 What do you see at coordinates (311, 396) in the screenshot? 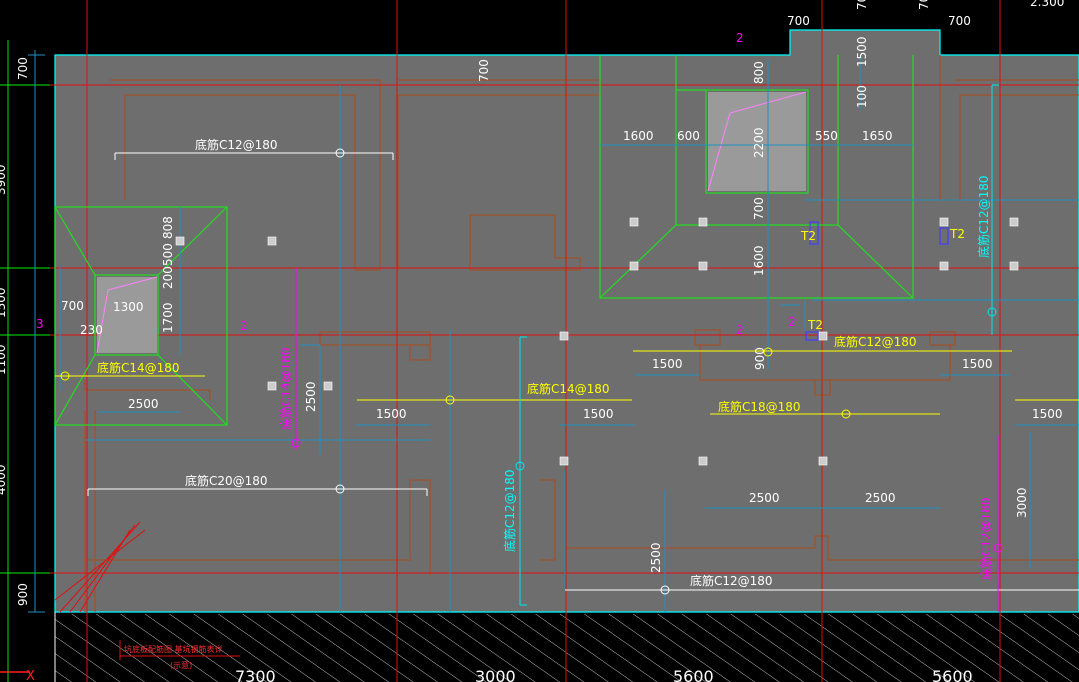
I see `dim-2500-v: 2500` at bounding box center [311, 396].